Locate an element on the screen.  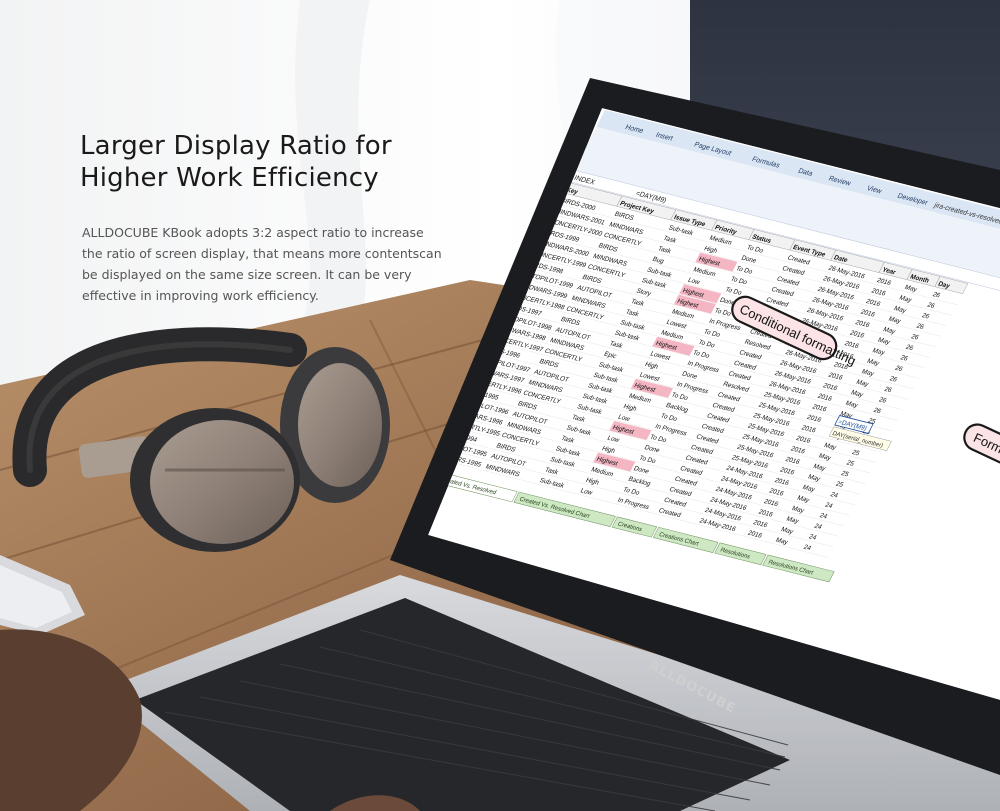
page-title-line-1: Larger Display Ratio for is located at coordinates (236, 146).